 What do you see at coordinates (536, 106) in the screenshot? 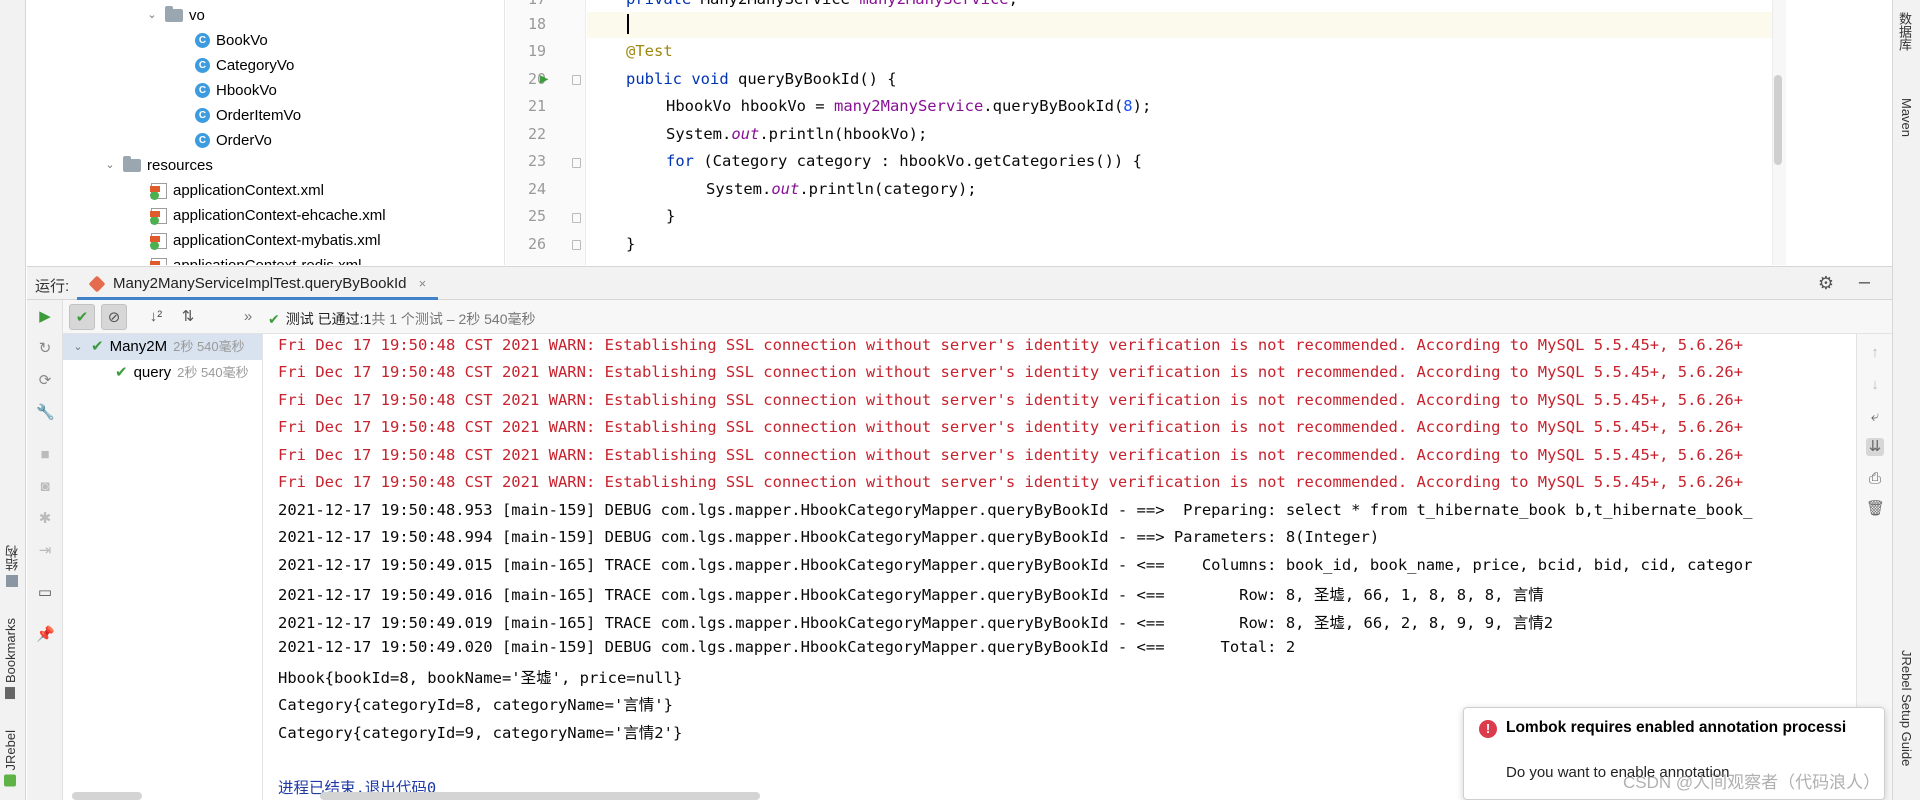
I see `line-number: 21` at bounding box center [536, 106].